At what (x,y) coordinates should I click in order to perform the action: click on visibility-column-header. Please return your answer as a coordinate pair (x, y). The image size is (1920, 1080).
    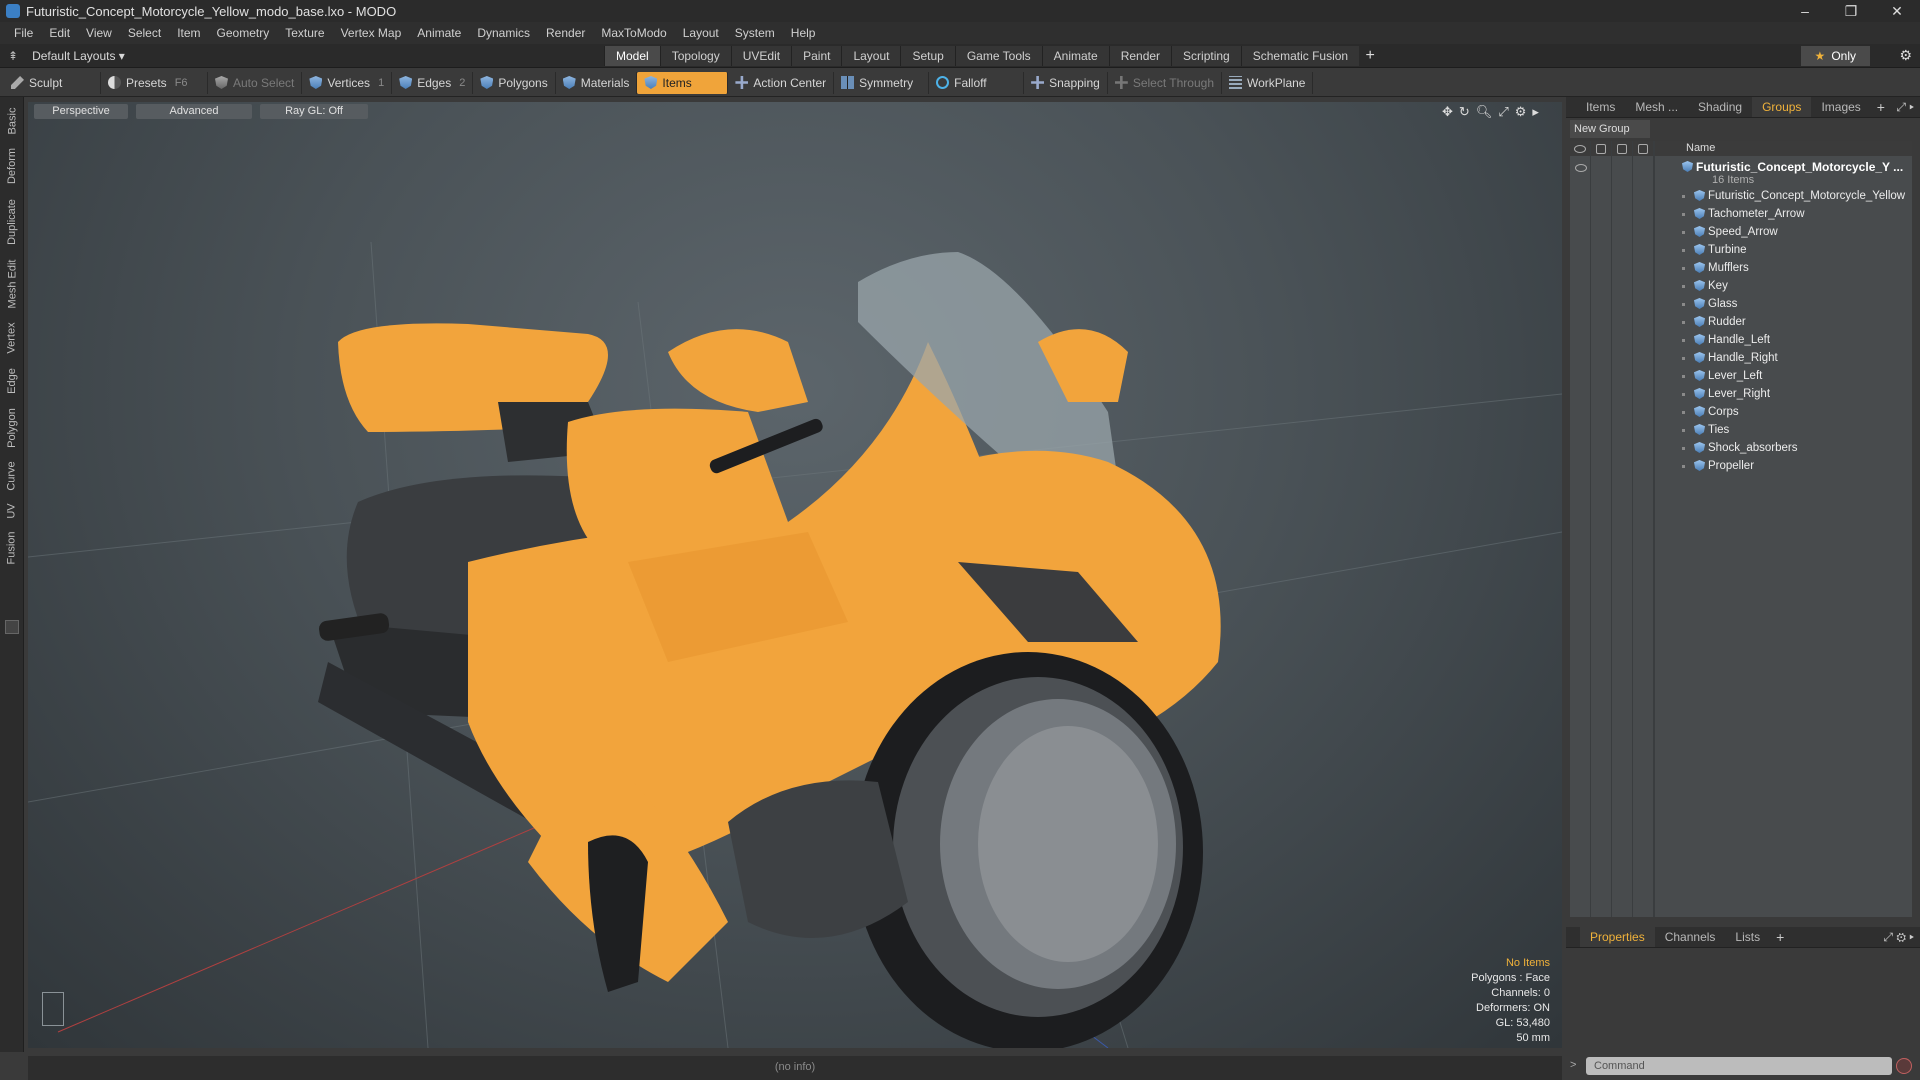
    Looking at the image, I should click on (1580, 148).